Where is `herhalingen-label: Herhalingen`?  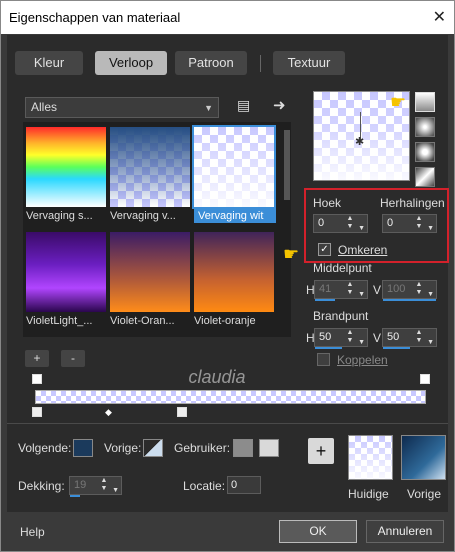
herhalingen-label: Herhalingen is located at coordinates (412, 203).